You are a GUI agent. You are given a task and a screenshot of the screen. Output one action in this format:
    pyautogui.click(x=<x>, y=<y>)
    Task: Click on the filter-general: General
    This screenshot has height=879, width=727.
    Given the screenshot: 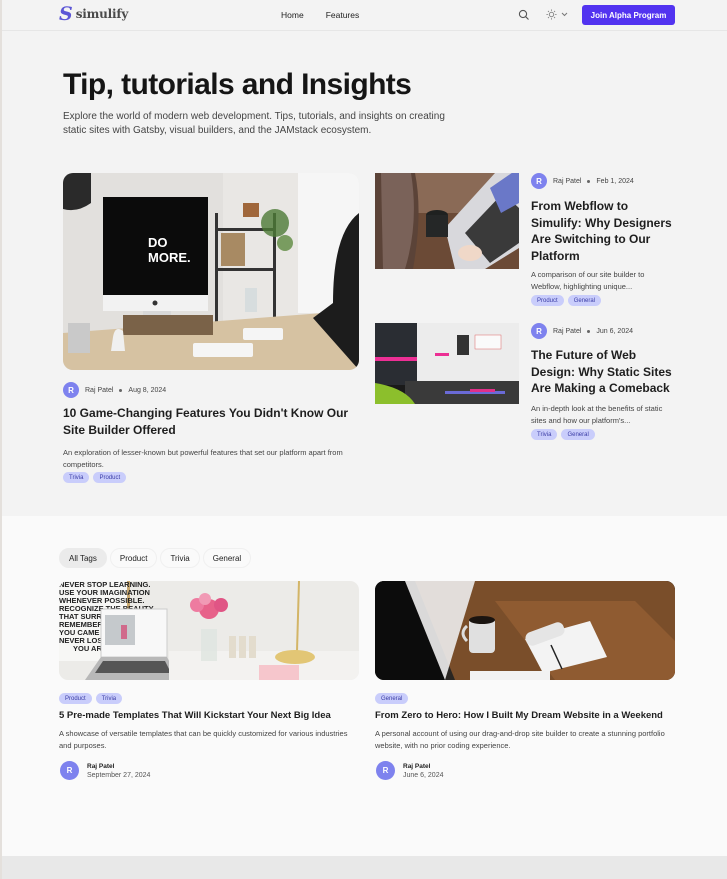 What is the action you would take?
    pyautogui.click(x=227, y=558)
    